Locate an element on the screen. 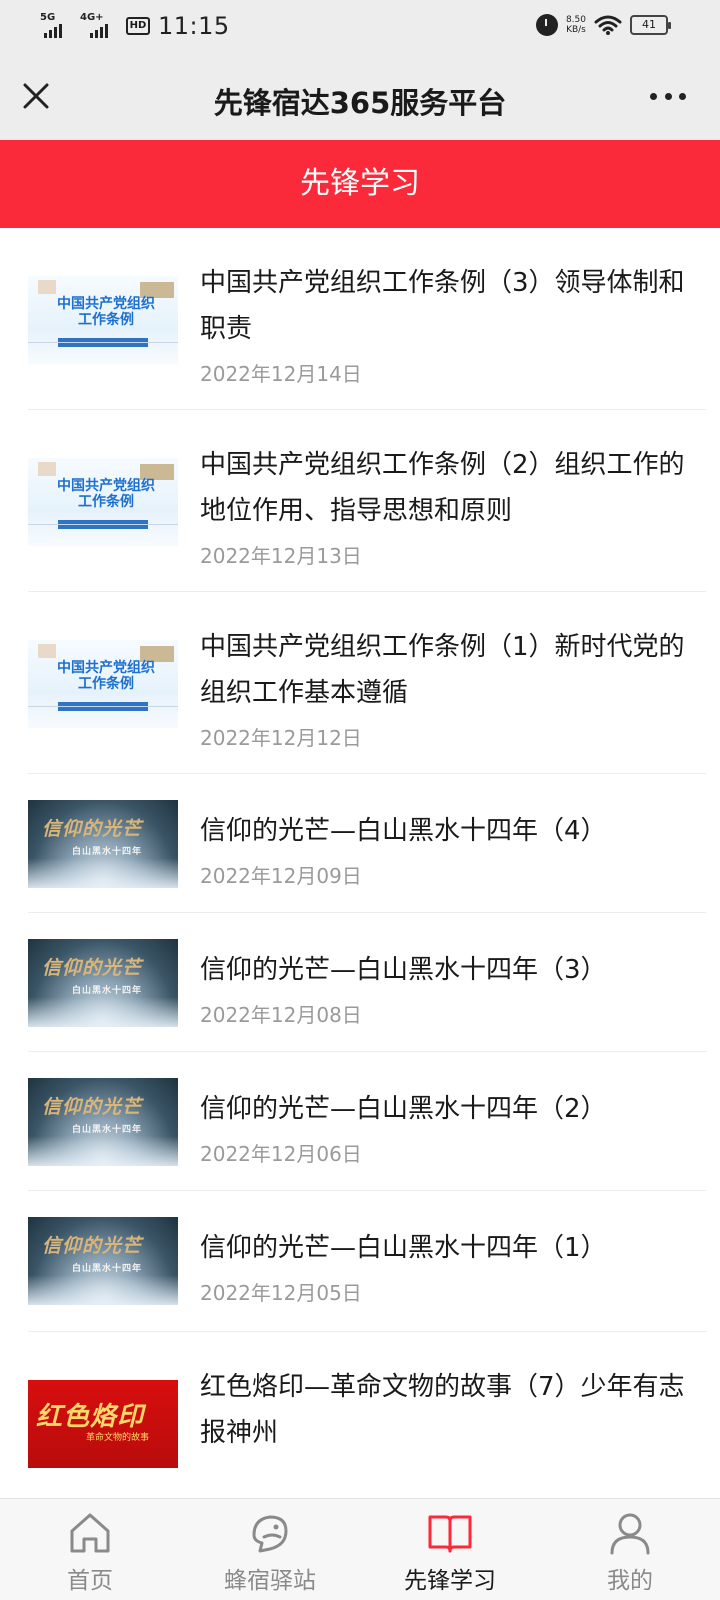  article-title: 中国共产党组织工作条例（2）组织工作的地位作用、指导思想和原则 is located at coordinates (442, 488).